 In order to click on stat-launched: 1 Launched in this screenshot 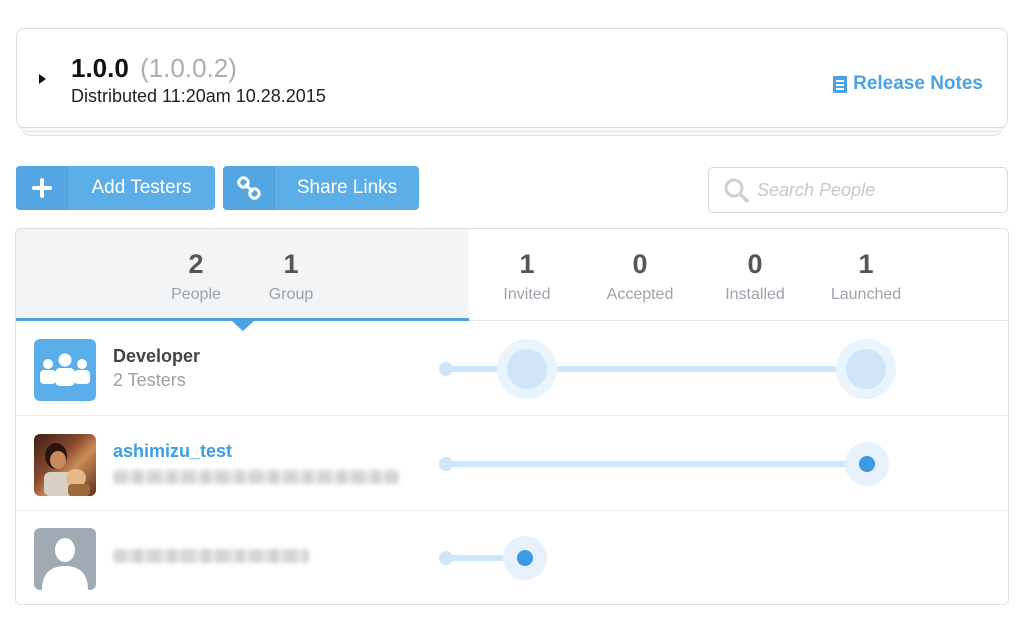, I will do `click(866, 276)`.